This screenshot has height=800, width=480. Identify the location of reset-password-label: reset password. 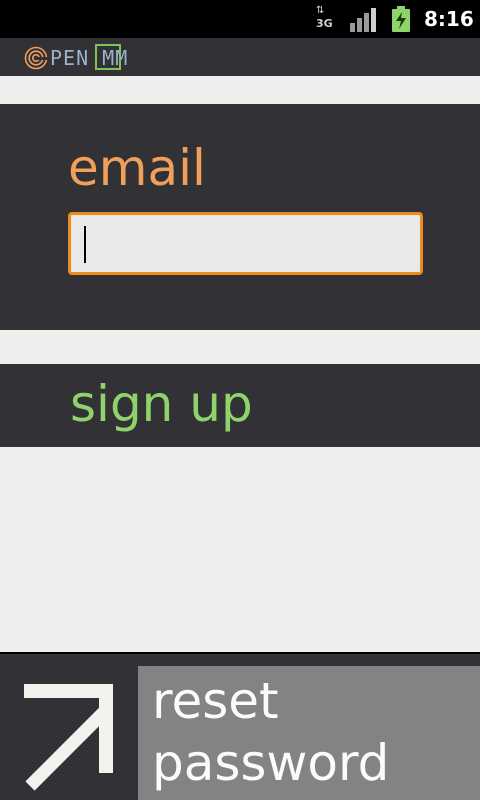
(312, 732).